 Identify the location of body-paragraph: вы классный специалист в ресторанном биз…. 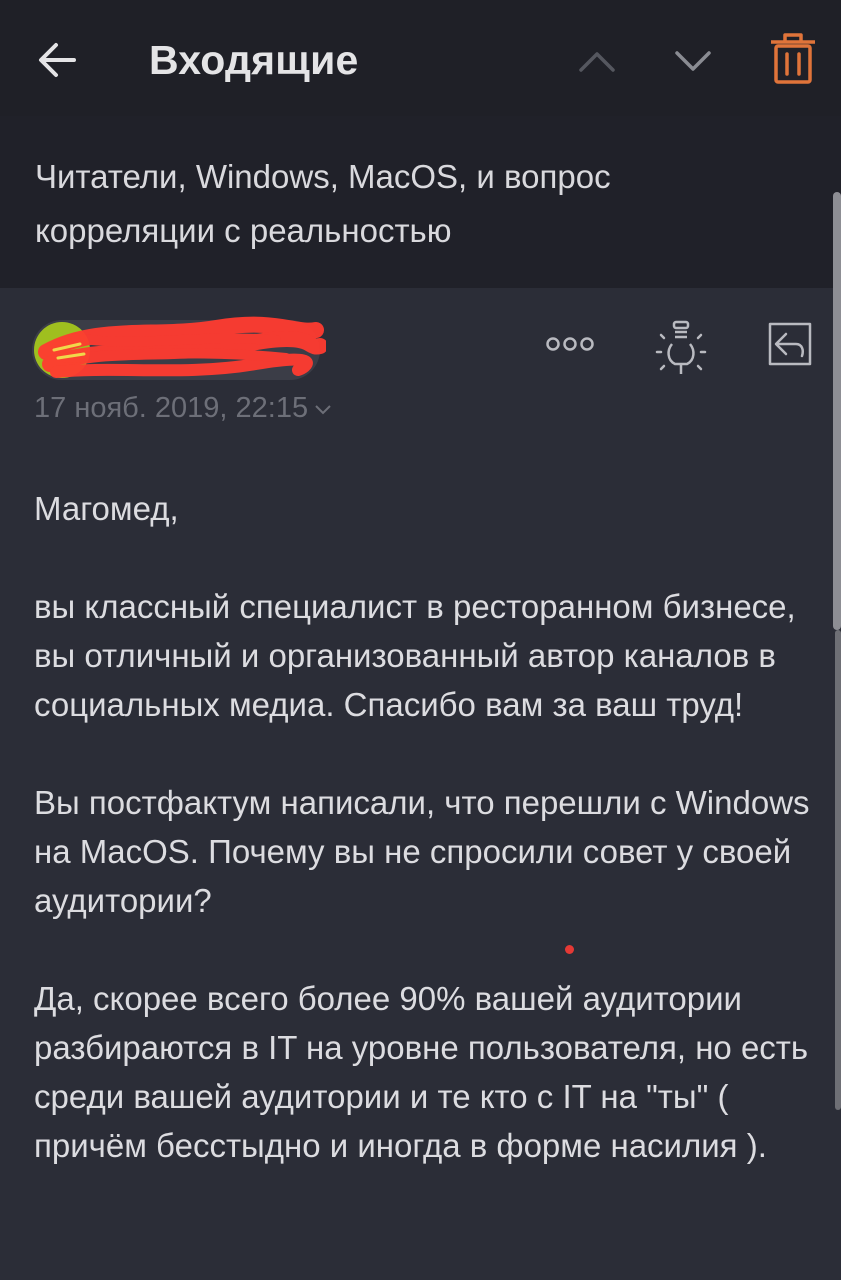
(415, 655).